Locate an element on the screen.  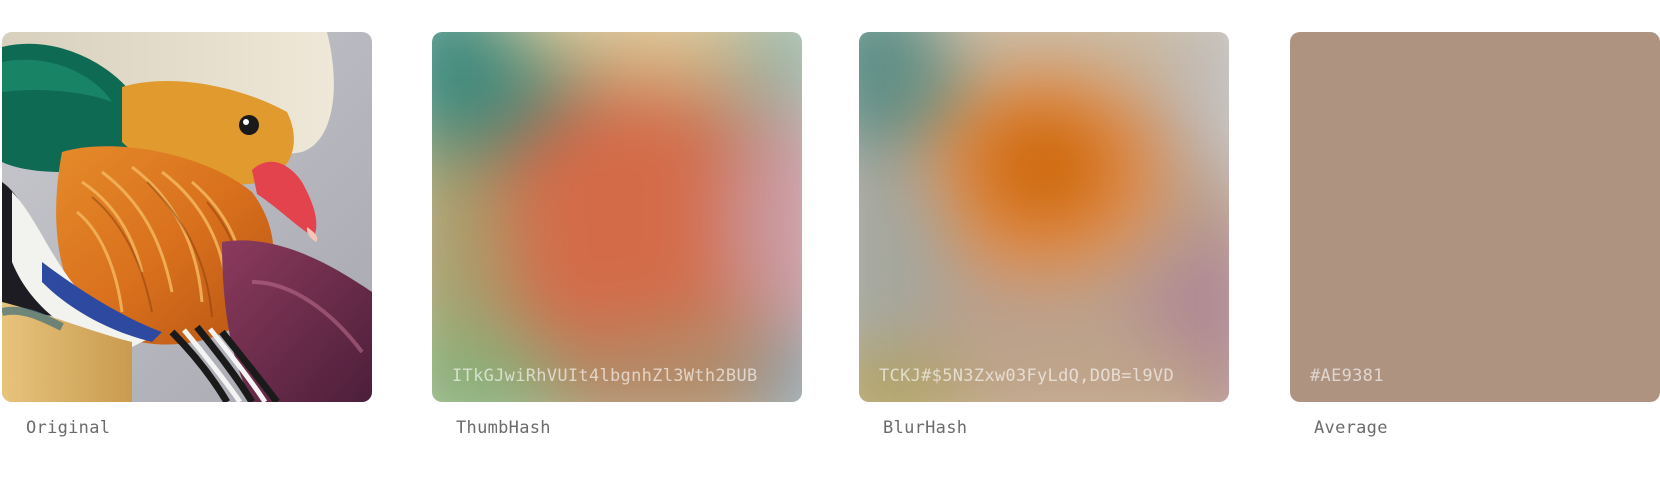
average-hex-string: #AE9381 is located at coordinates (1347, 376).